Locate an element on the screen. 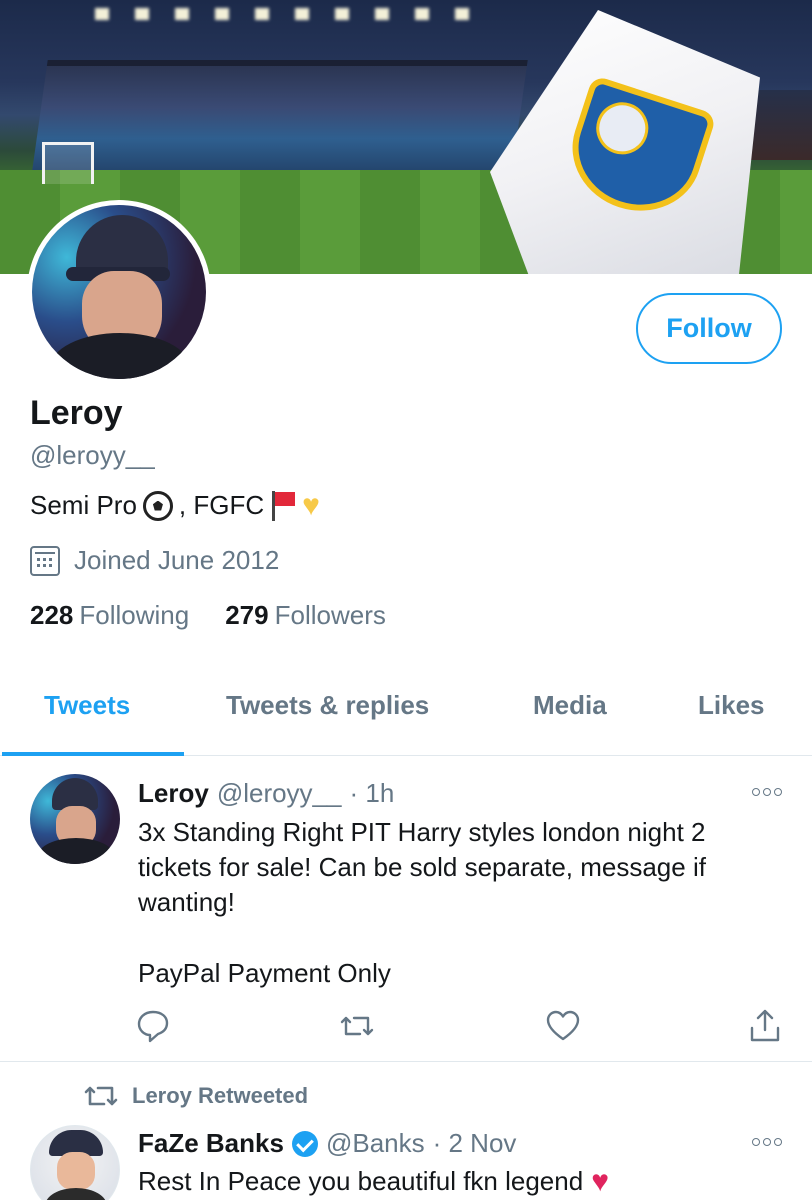 The height and width of the screenshot is (1200, 812). profile-handle: @leroyy__ is located at coordinates (92, 455).